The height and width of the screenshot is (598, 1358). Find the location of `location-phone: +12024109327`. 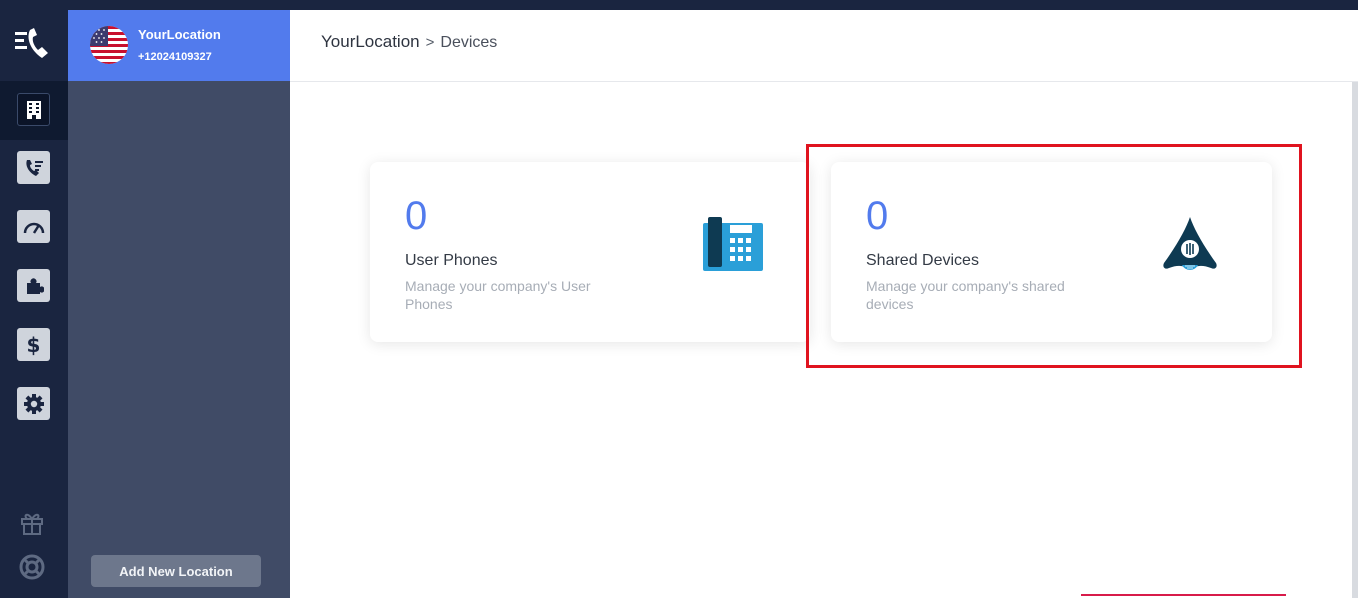

location-phone: +12024109327 is located at coordinates (175, 57).